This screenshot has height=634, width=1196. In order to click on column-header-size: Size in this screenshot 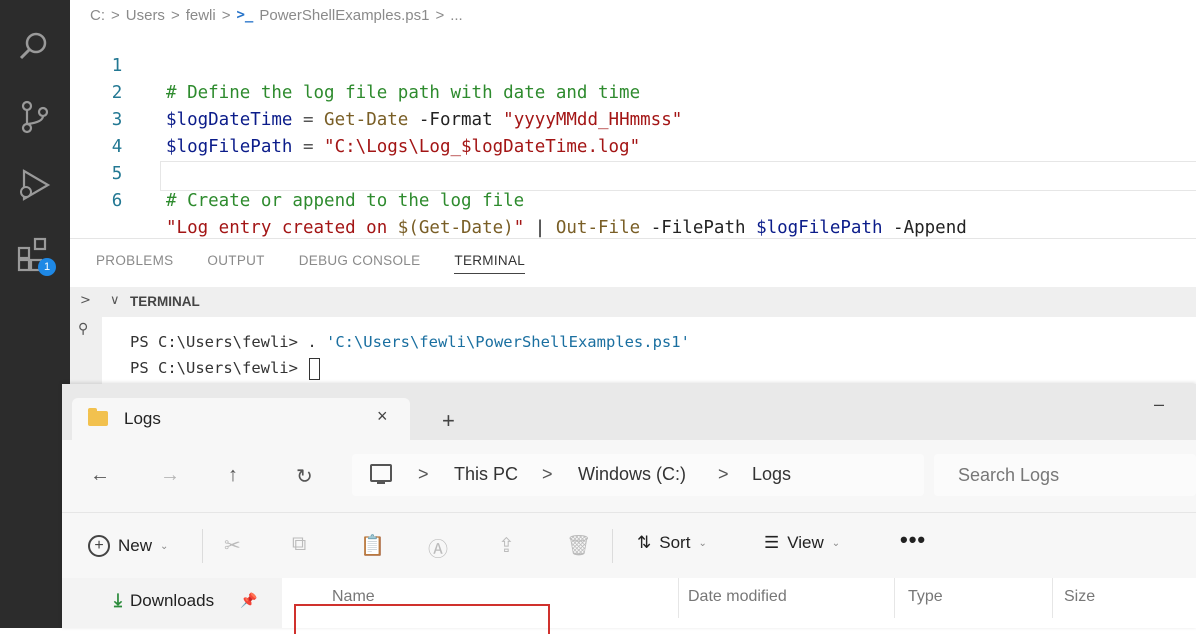, I will do `click(1079, 597)`.